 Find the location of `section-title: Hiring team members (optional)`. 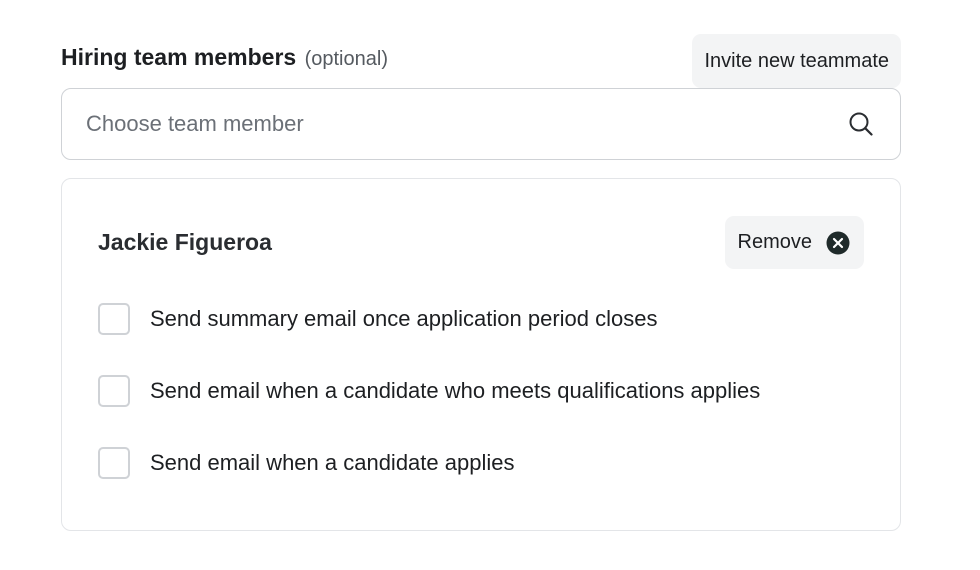

section-title: Hiring team members (optional) is located at coordinates (224, 57).